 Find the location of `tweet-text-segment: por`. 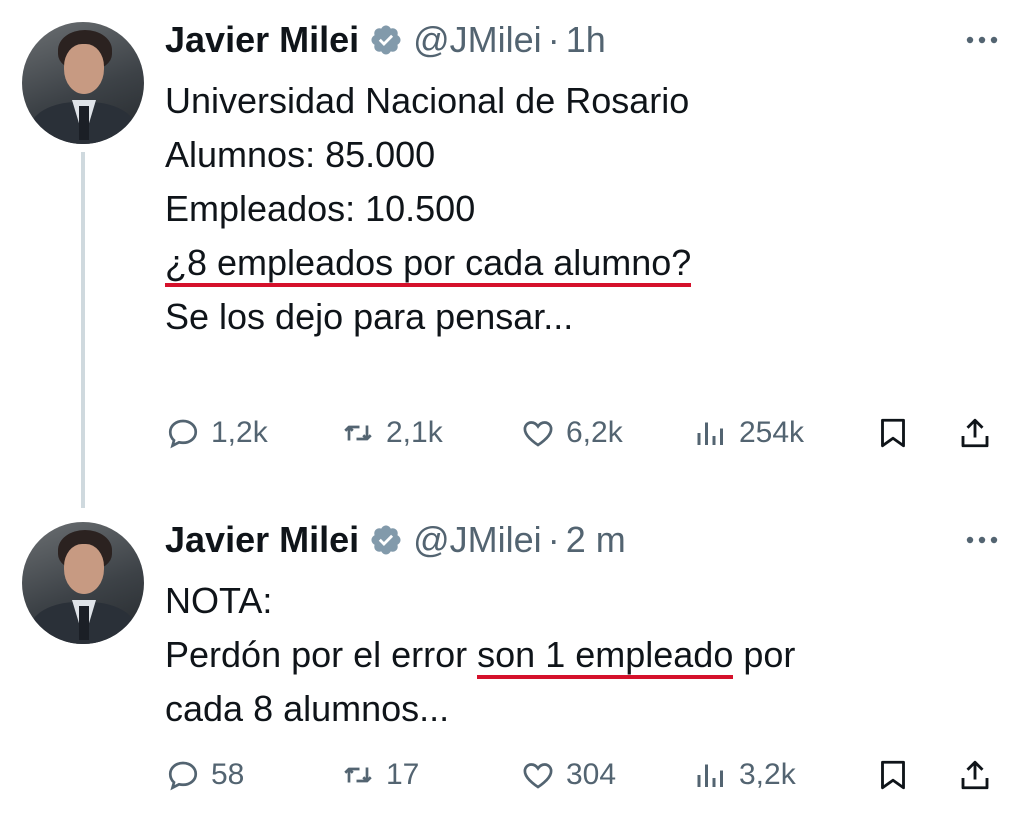

tweet-text-segment: por is located at coordinates (764, 654).